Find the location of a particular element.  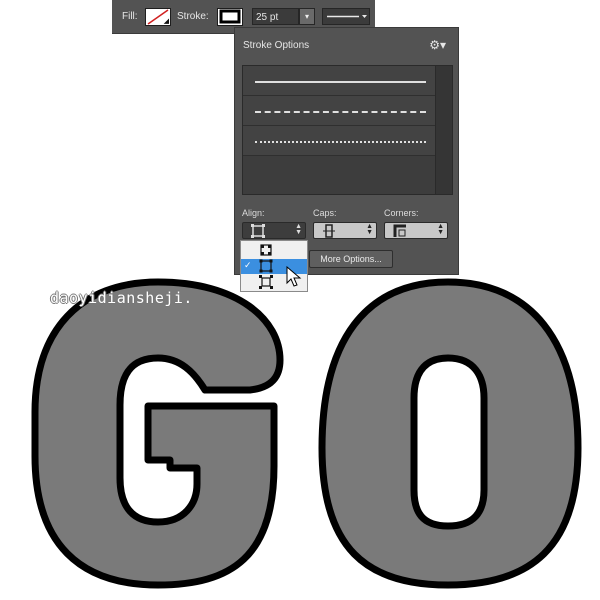

stroke-type-dropdown is located at coordinates (346, 16).